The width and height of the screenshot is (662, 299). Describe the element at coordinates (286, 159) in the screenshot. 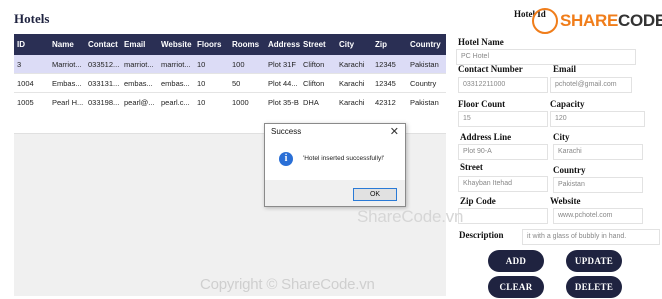

I see `info-icon: i` at that location.